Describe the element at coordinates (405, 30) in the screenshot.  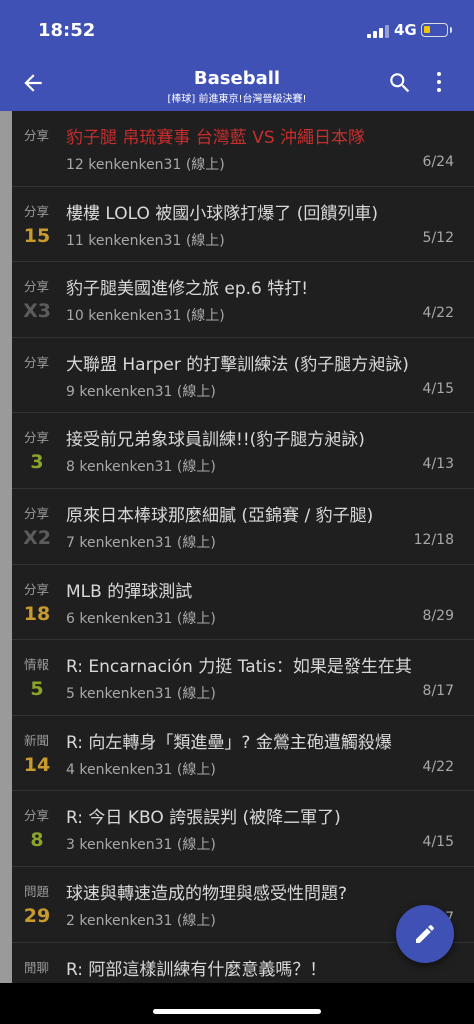
I see `network-type: 4G` at that location.